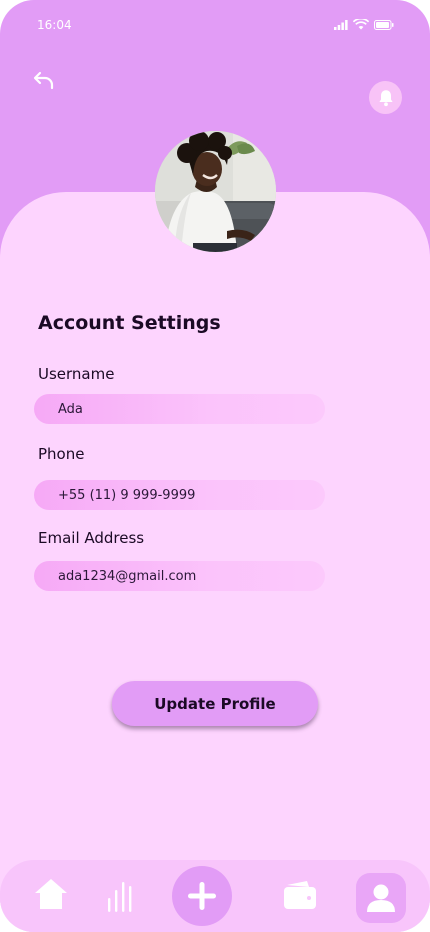  I want to click on status-bar: 16:04, so click(215, 25).